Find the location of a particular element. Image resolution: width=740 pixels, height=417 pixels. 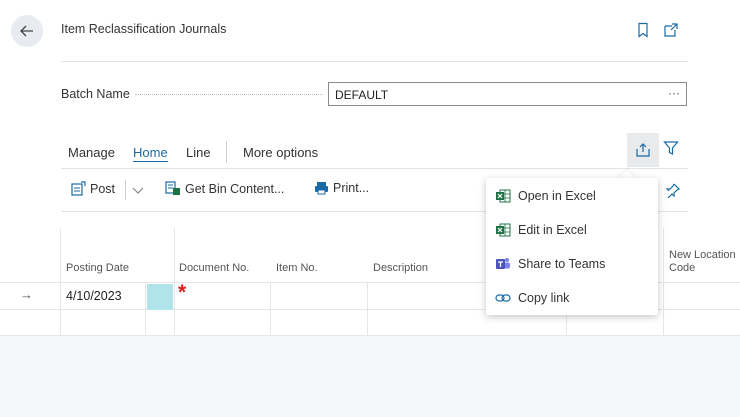

posting-date-cell: 4/10/2023 is located at coordinates (94, 296).